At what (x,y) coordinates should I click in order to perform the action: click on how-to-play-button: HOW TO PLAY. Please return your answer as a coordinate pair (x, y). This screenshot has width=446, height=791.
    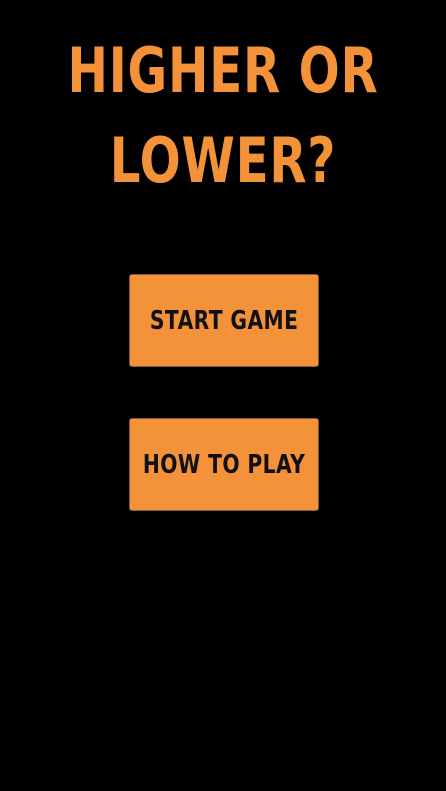
    Looking at the image, I should click on (224, 464).